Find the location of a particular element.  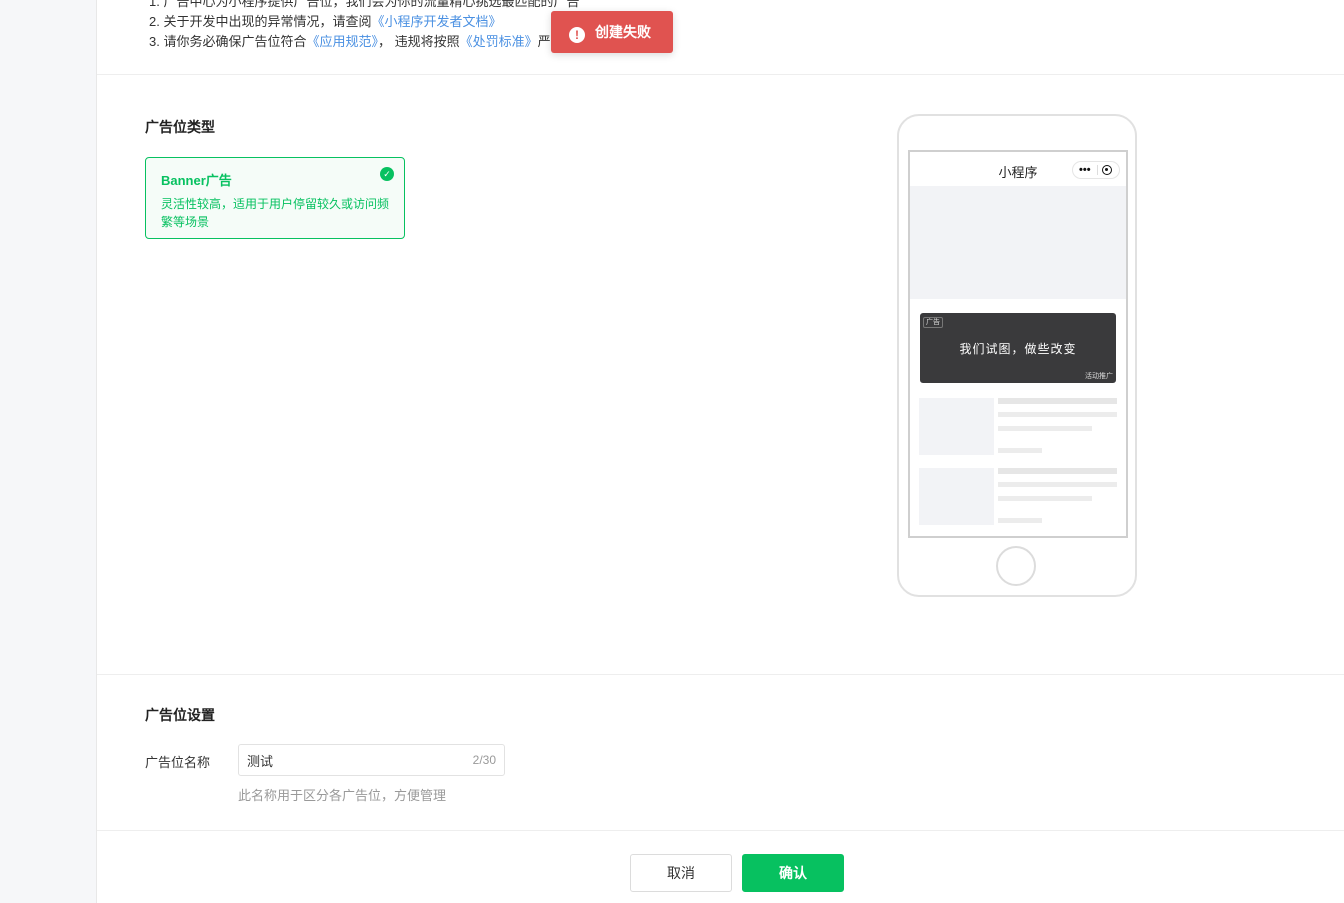

ad-type-section-title: 广告位类型 is located at coordinates (180, 127).